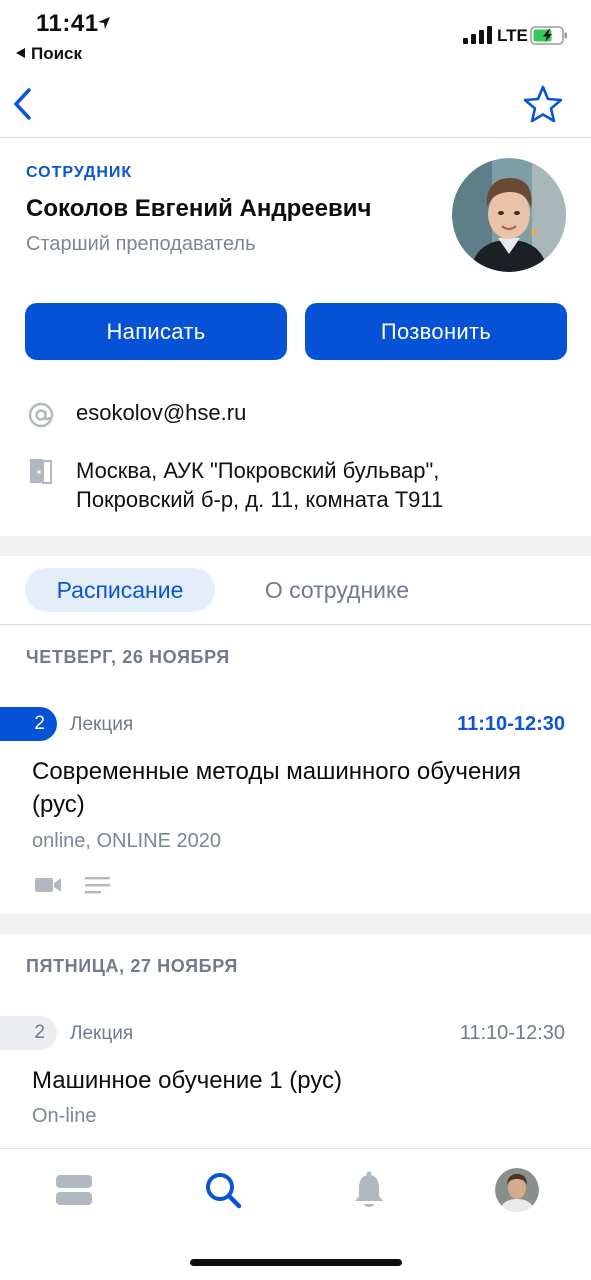 Image resolution: width=591 pixels, height=1280 pixels. What do you see at coordinates (104, 23) in the screenshot?
I see `location-arrow-icon` at bounding box center [104, 23].